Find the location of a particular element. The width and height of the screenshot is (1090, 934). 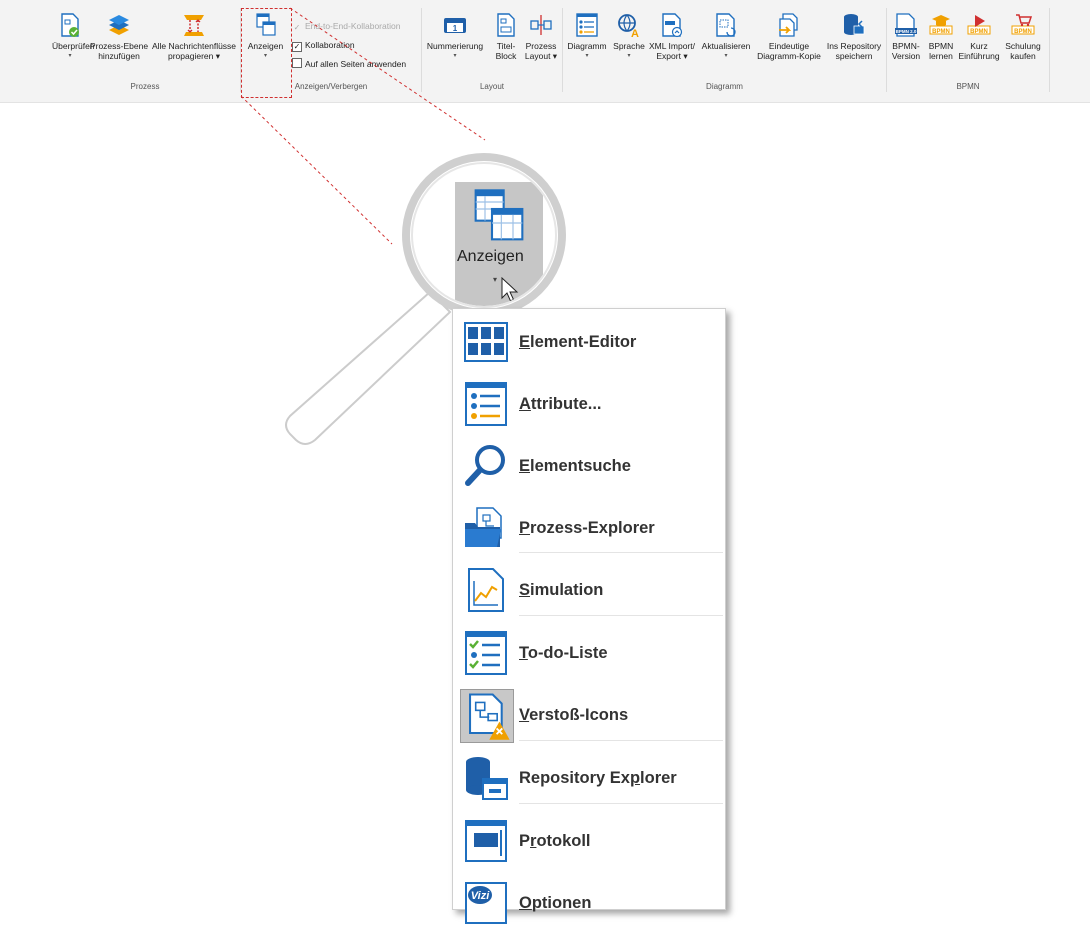

magnified-anzeigen-button is located at coordinates (499, 244).